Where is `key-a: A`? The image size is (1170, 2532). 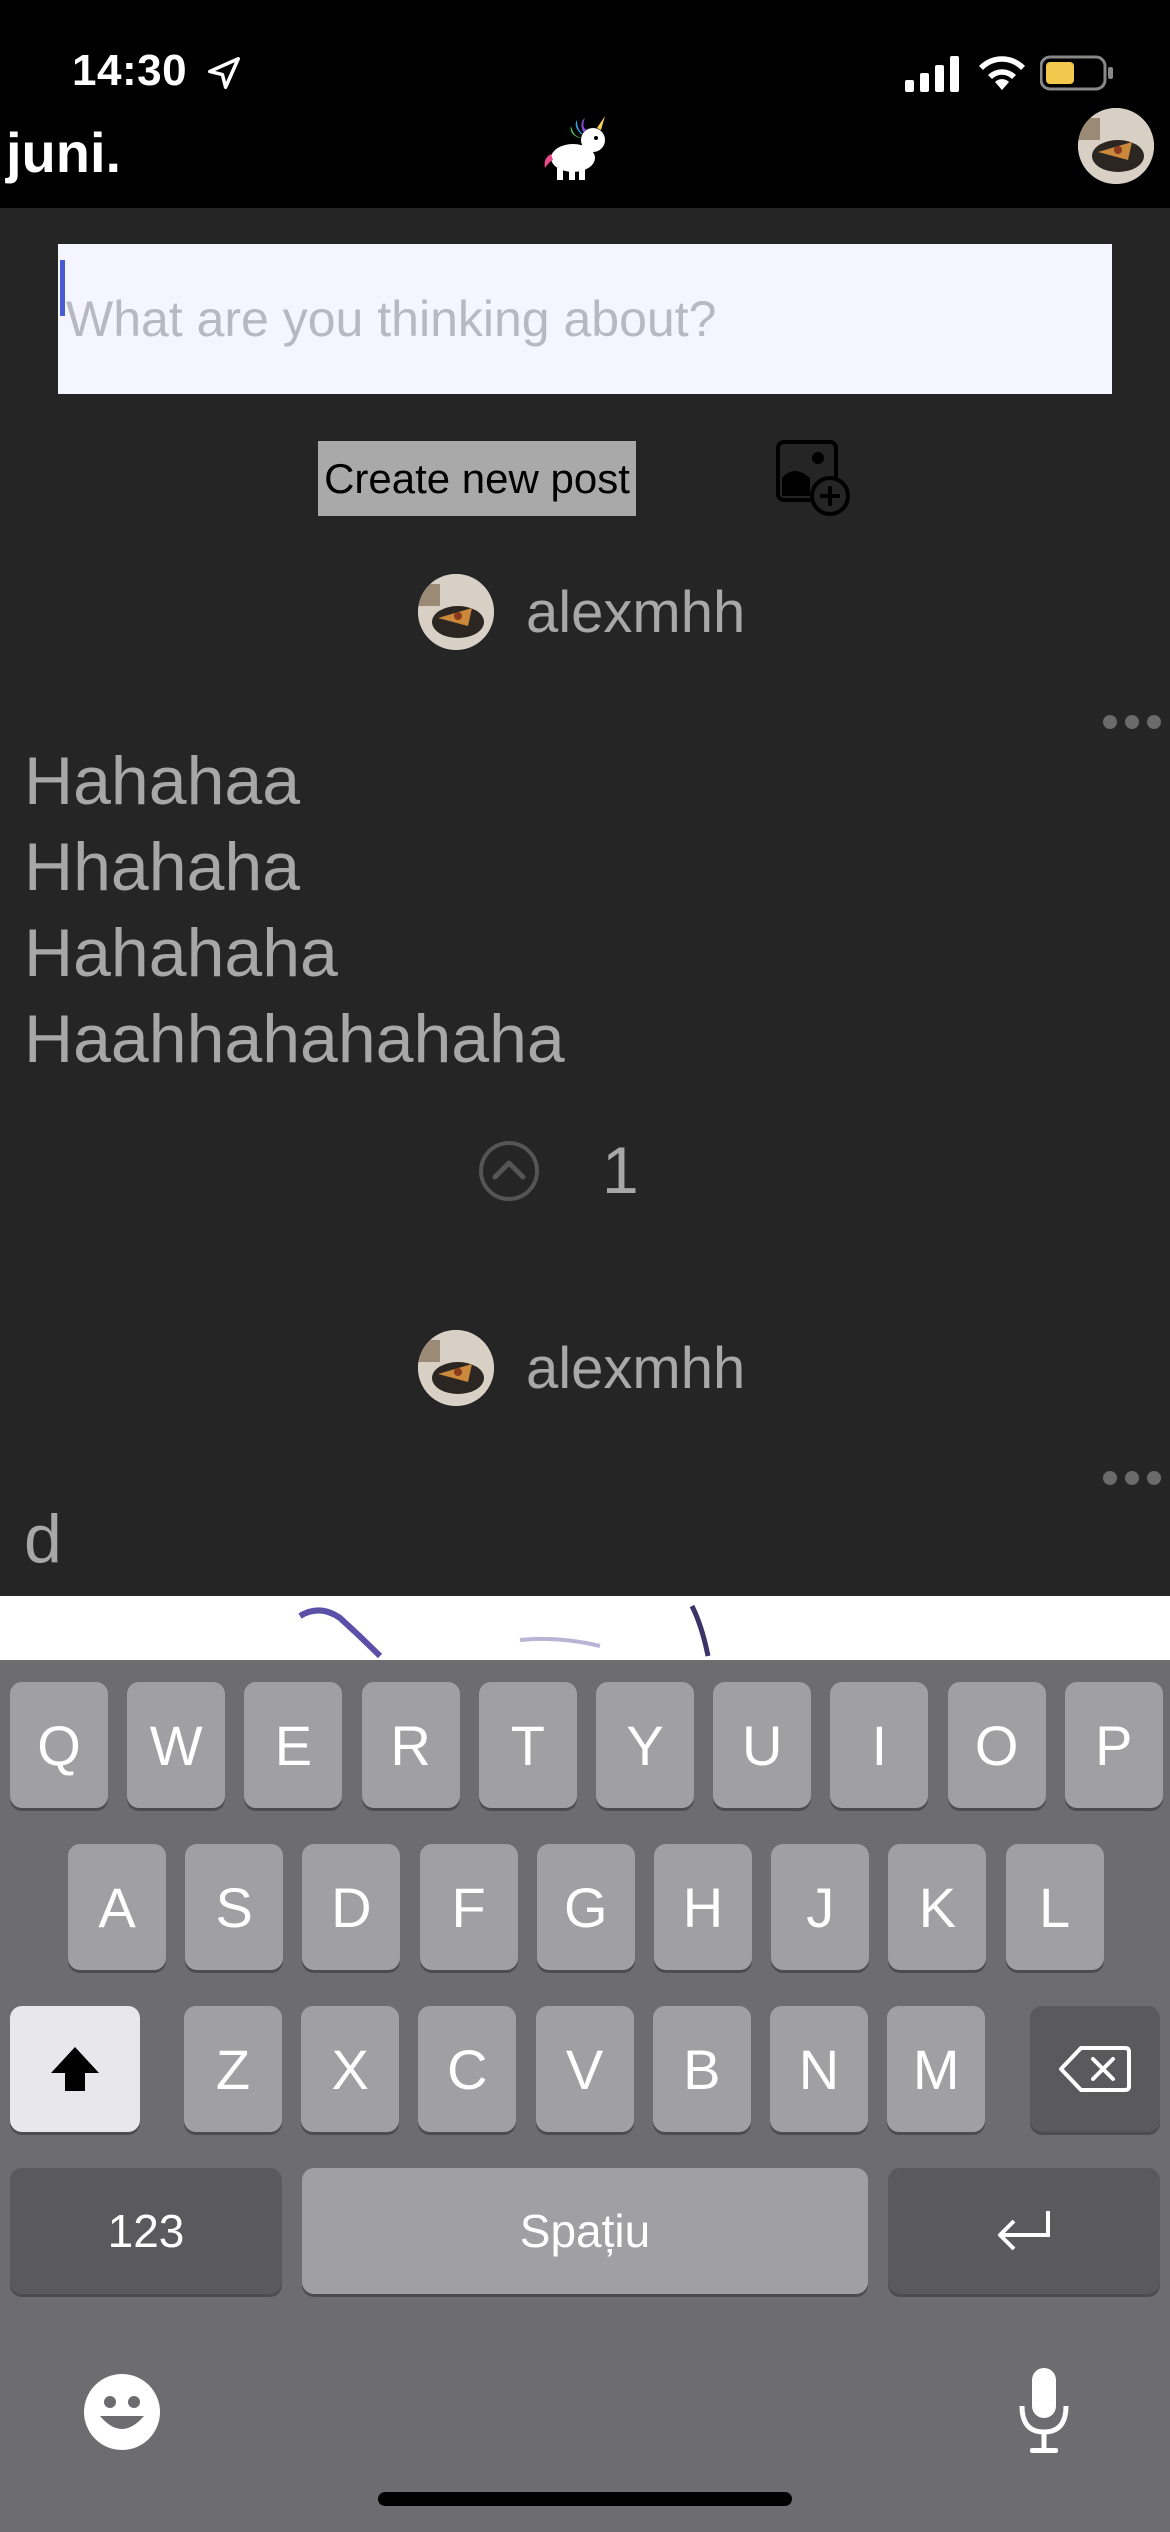
key-a: A is located at coordinates (117, 1907).